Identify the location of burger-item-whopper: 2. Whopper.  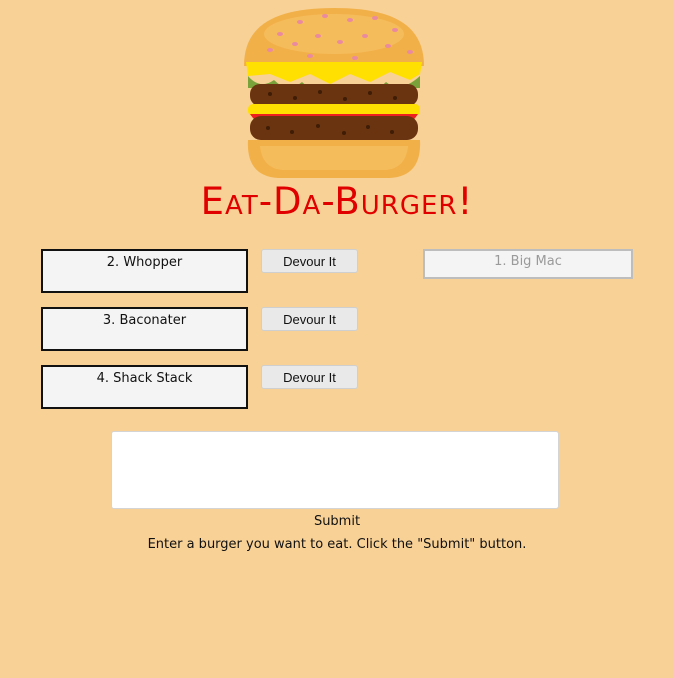
(144, 271).